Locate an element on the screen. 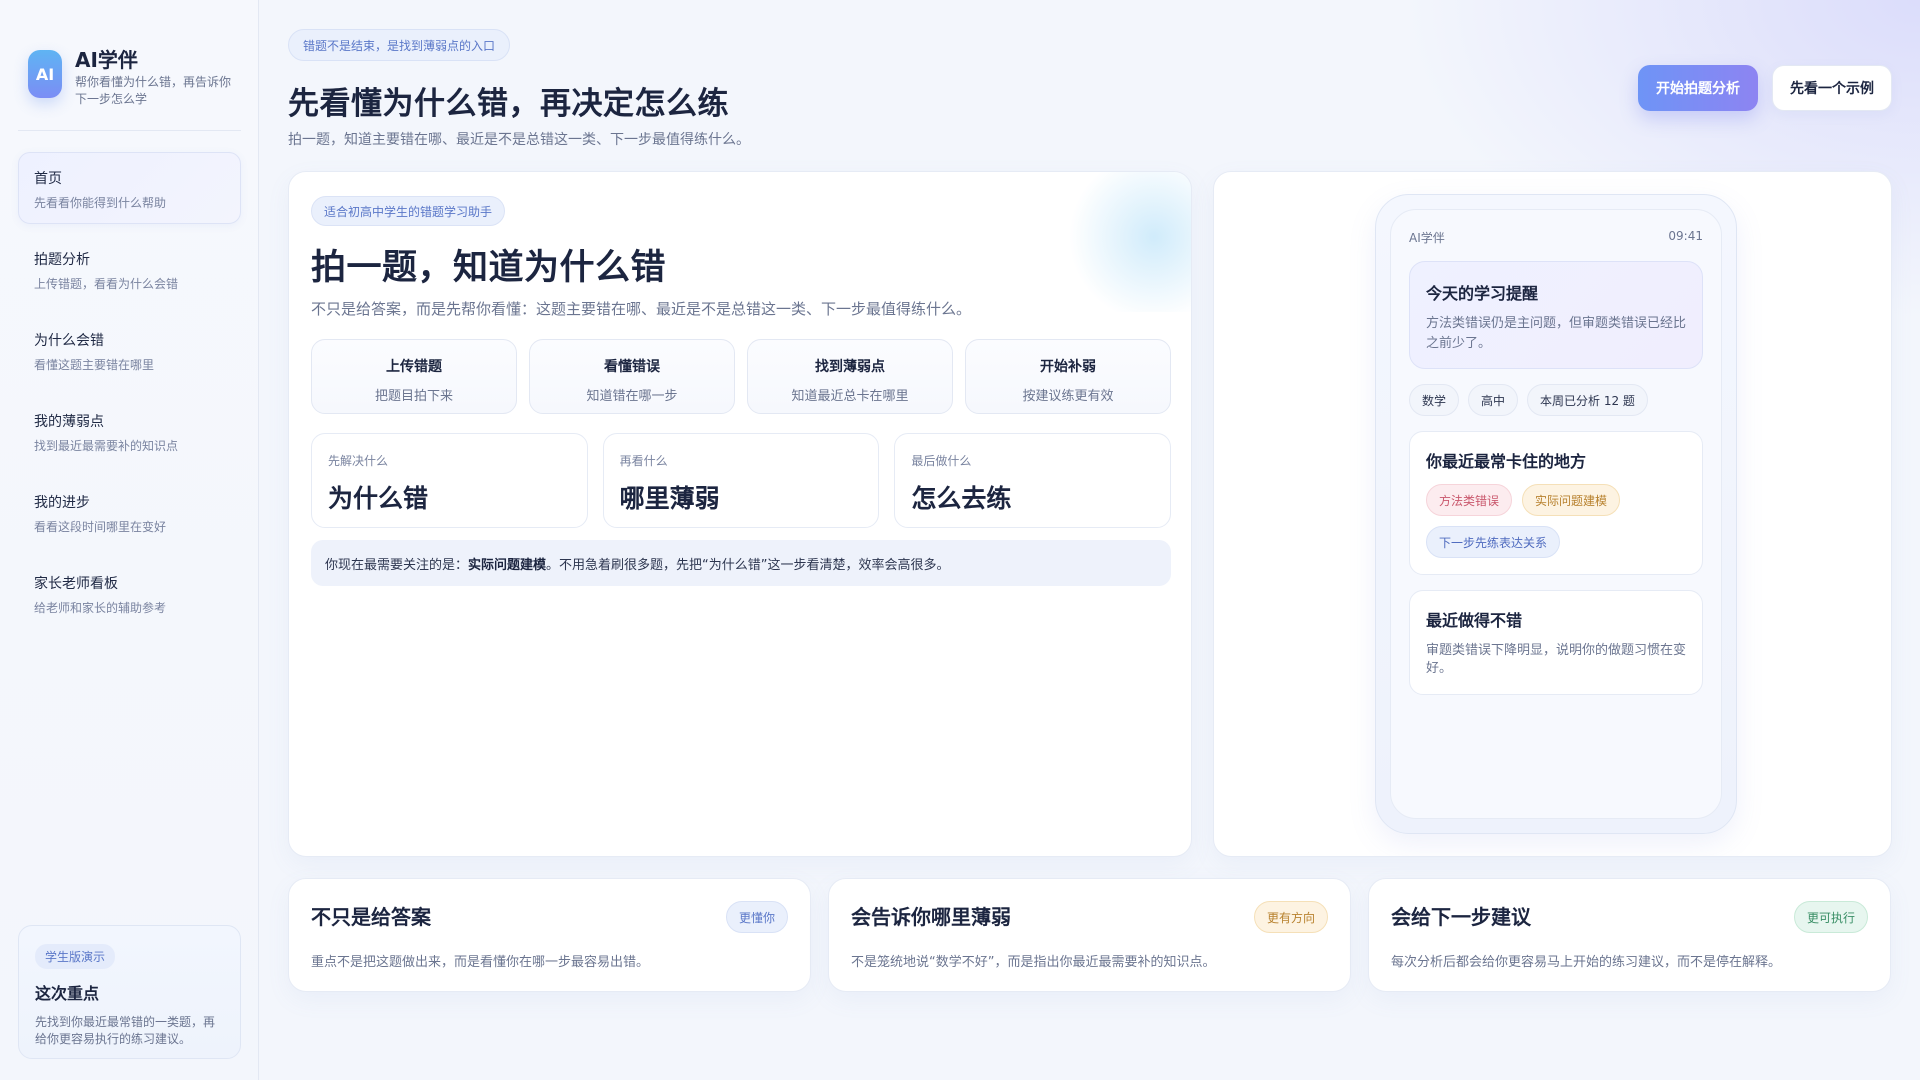  sidebar-item-why-wrong: 为什么会错 看懂这题主要错在哪里 is located at coordinates (129, 350).